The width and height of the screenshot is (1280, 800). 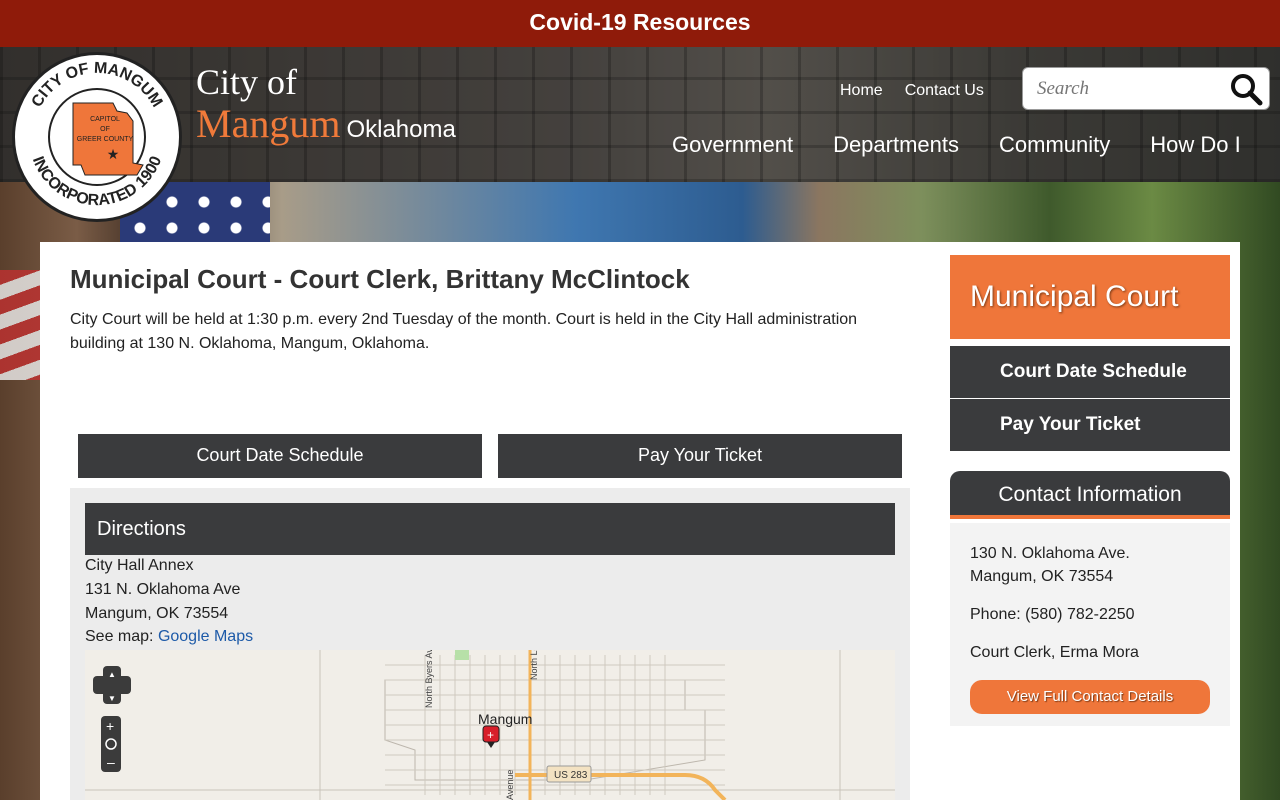 I want to click on sidebar-link-pay-your-ticket: Pay Your Ticket, so click(x=1090, y=425).